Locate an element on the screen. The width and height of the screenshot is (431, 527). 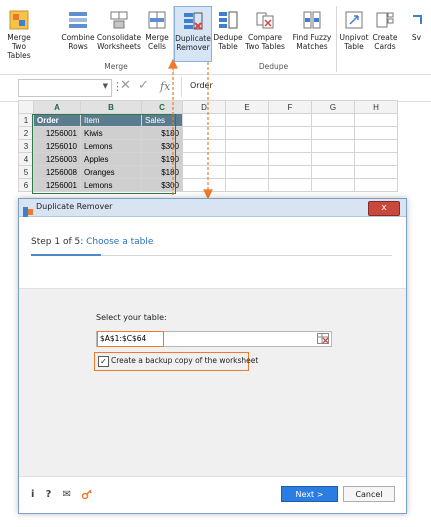
info-icon: i is located at coordinates (32, 494).